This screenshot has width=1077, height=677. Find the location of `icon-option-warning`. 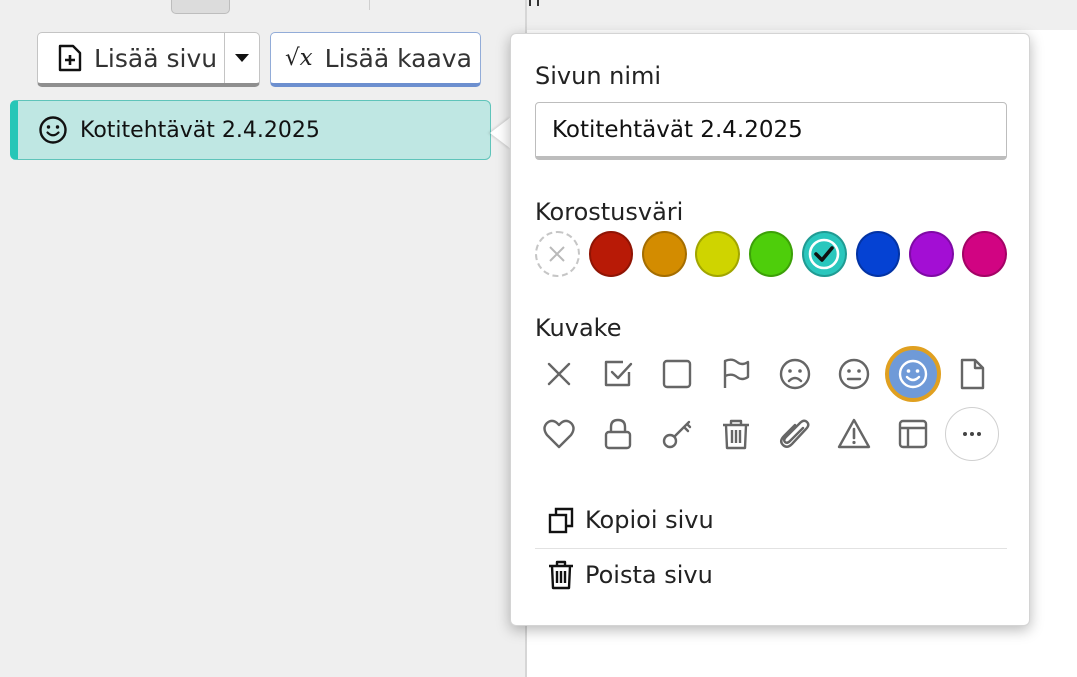

icon-option-warning is located at coordinates (853, 434).